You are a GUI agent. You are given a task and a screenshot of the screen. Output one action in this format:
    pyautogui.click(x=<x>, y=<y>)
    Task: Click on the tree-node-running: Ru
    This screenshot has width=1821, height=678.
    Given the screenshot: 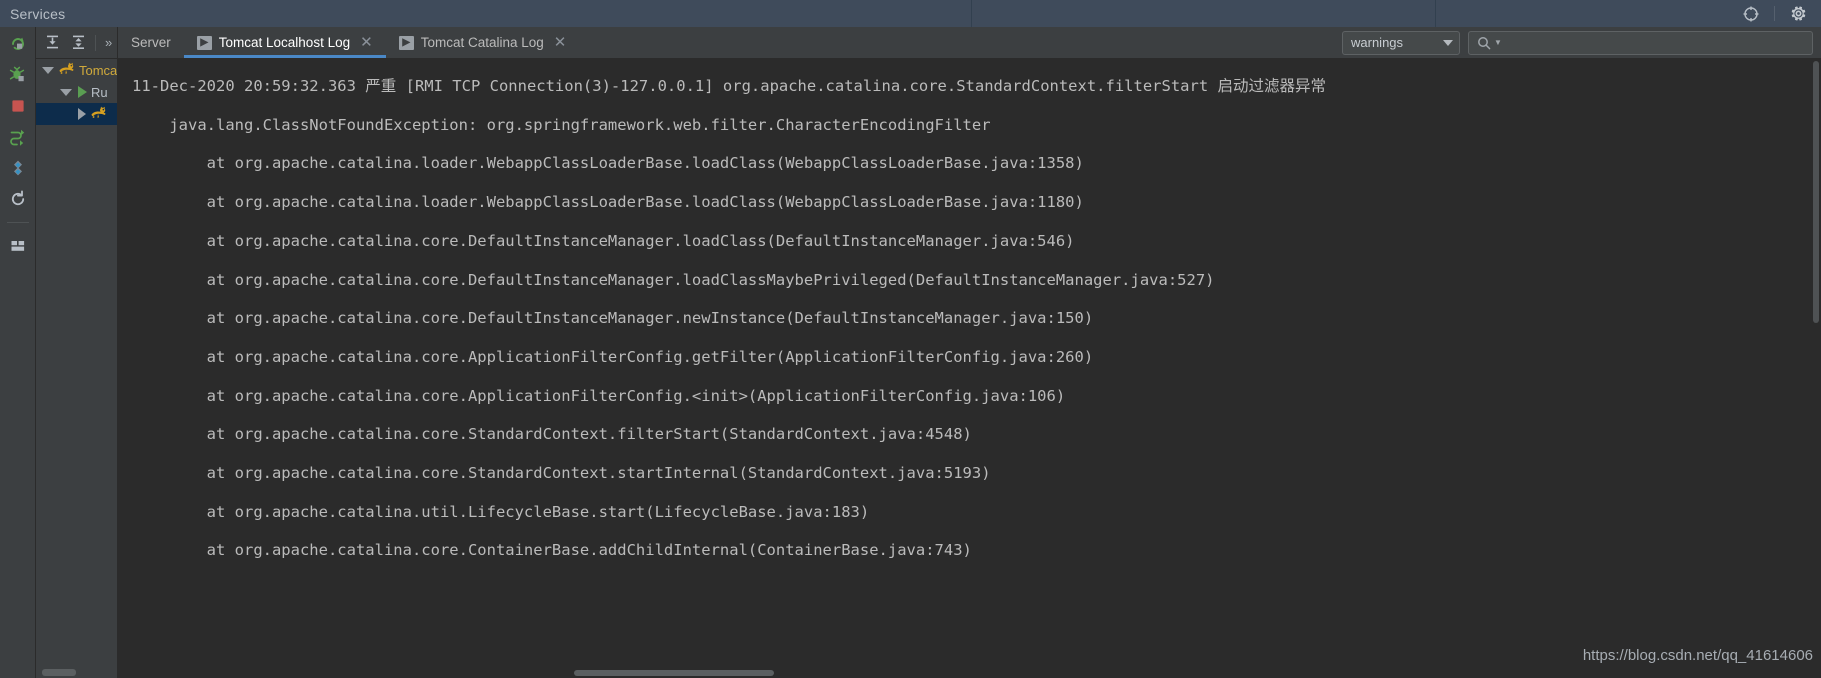 What is the action you would take?
    pyautogui.click(x=76, y=92)
    